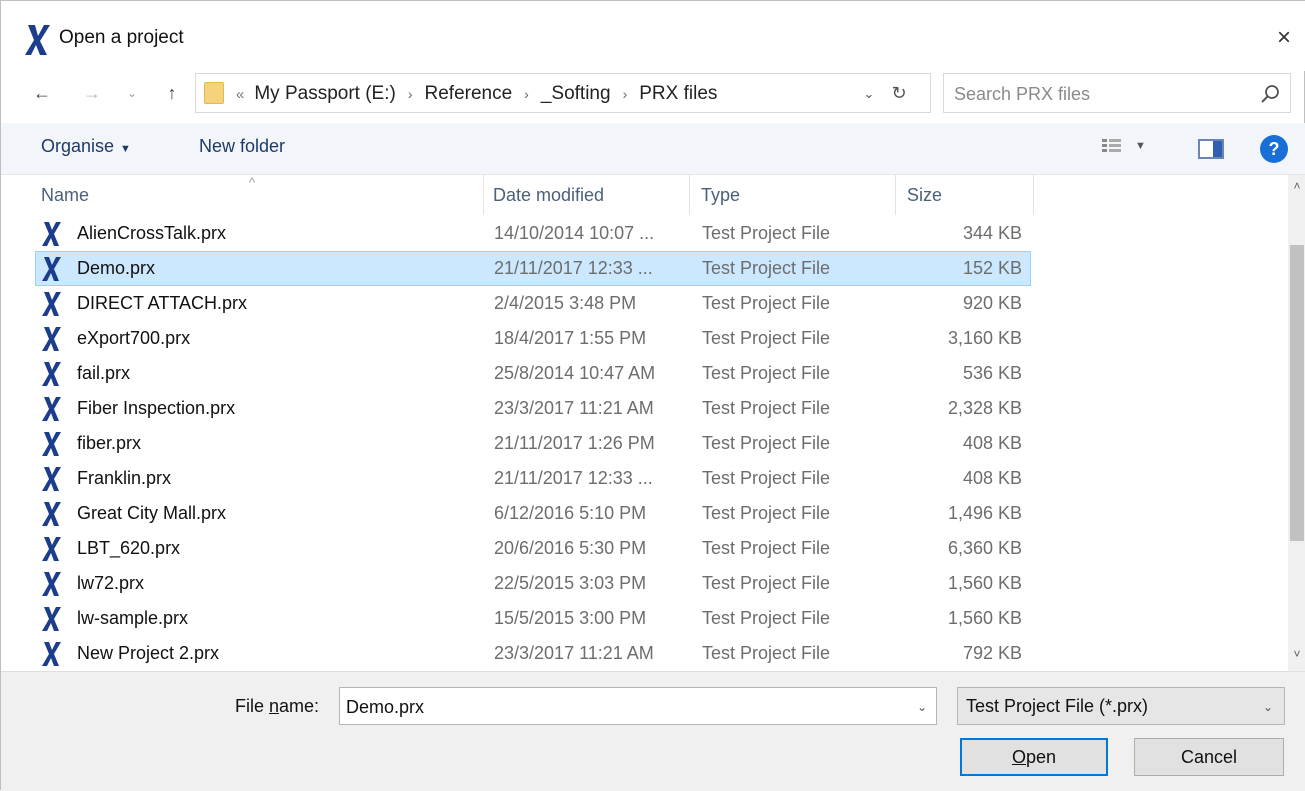 The image size is (1305, 791). Describe the element at coordinates (111, 583) in the screenshot. I see `file-name-cell: lw72.prx` at that location.